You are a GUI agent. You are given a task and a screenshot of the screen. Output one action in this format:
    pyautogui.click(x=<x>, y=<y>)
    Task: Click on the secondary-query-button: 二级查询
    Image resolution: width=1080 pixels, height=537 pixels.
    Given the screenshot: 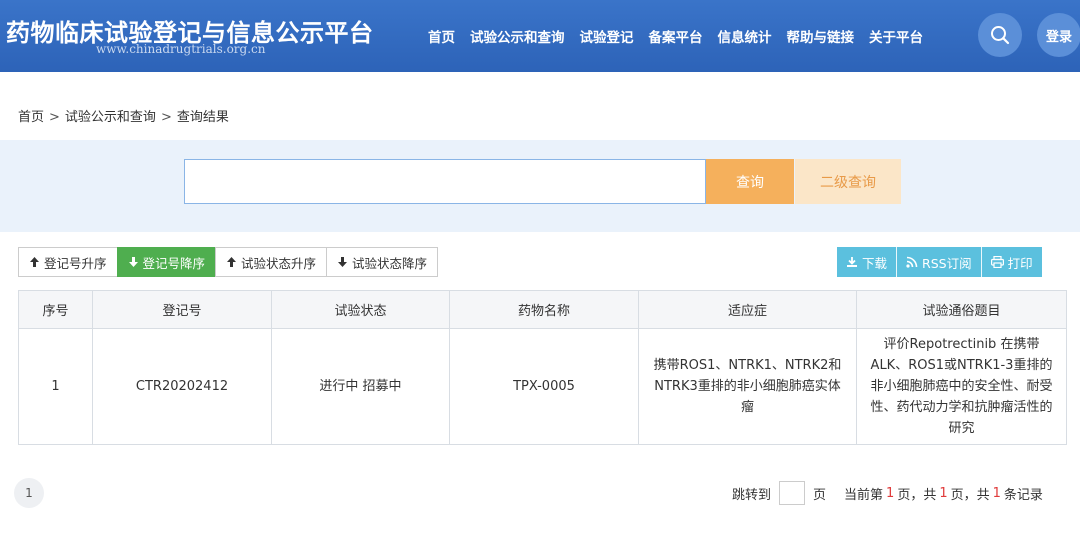 What is the action you would take?
    pyautogui.click(x=848, y=181)
    